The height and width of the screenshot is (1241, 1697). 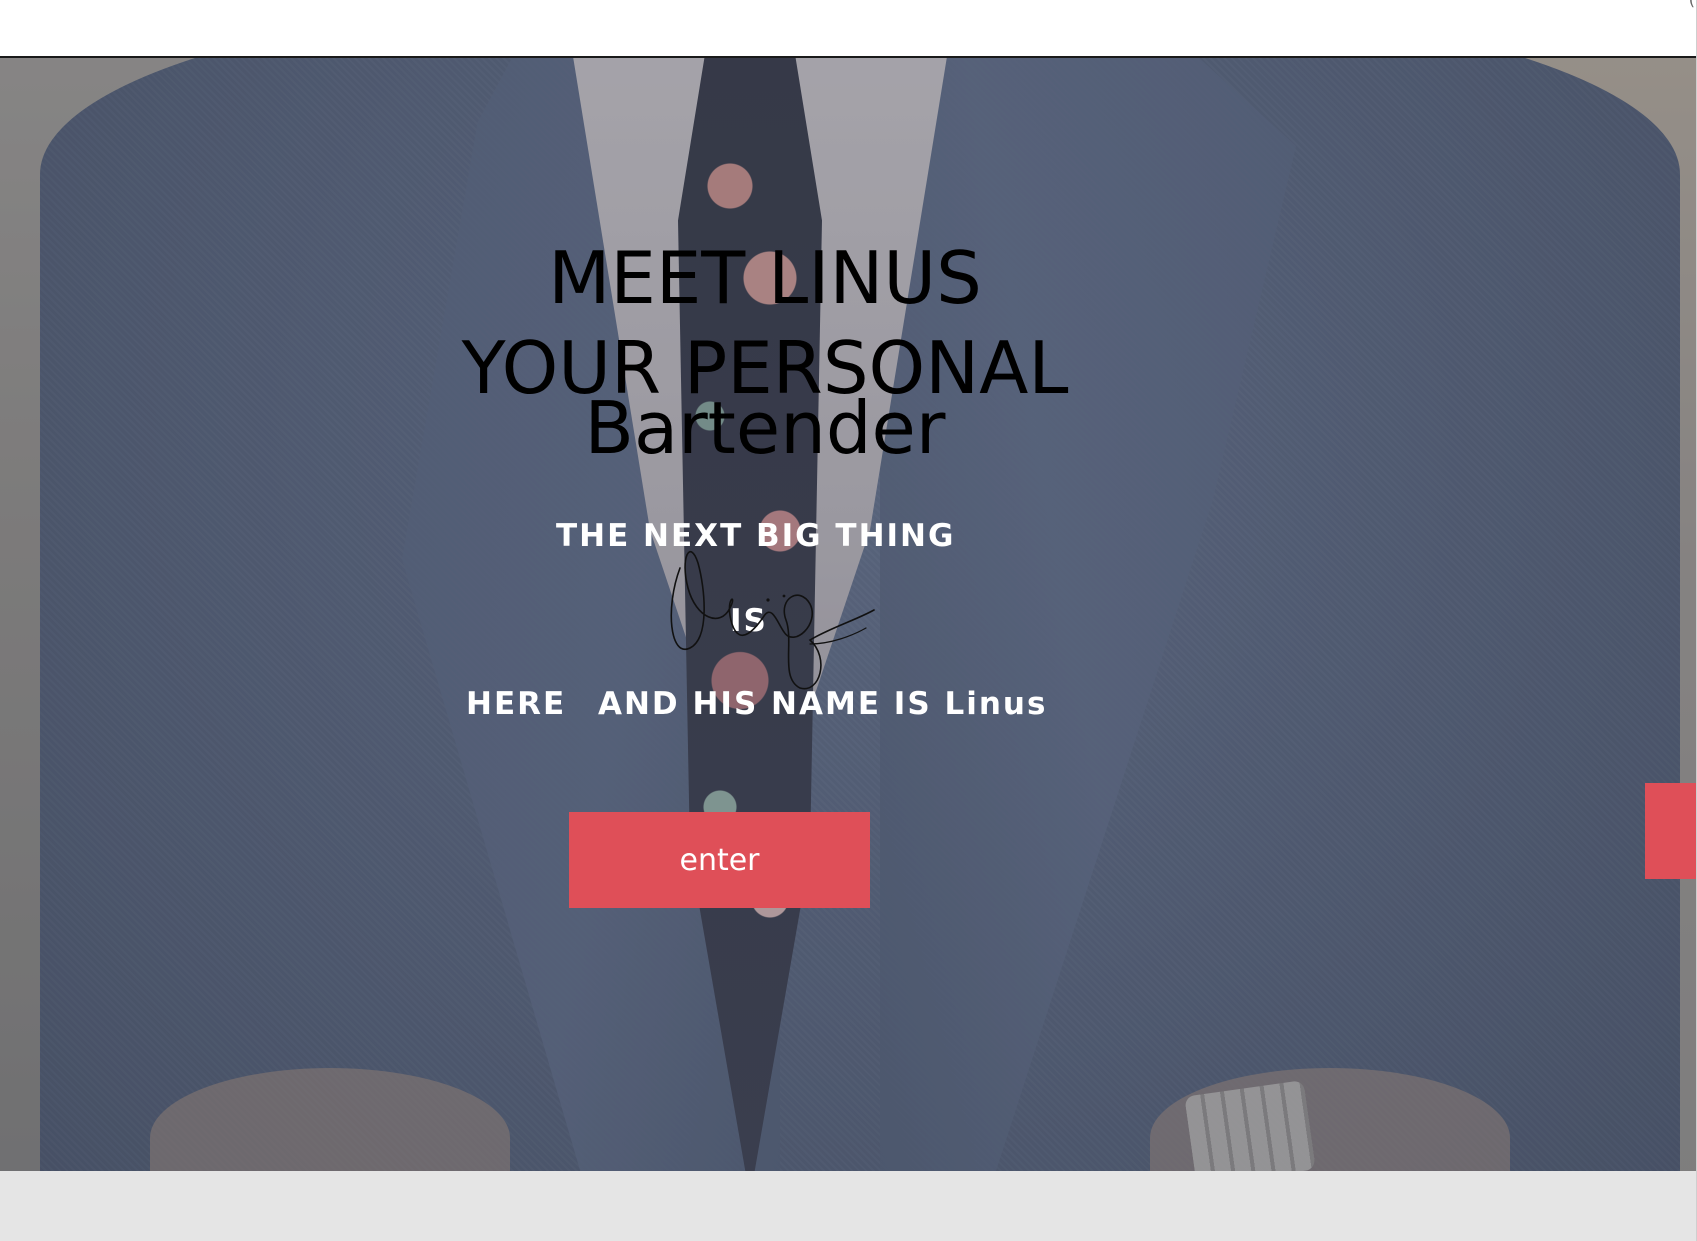 What do you see at coordinates (1692, 4) in the screenshot?
I see `top-bar-glyph: (` at bounding box center [1692, 4].